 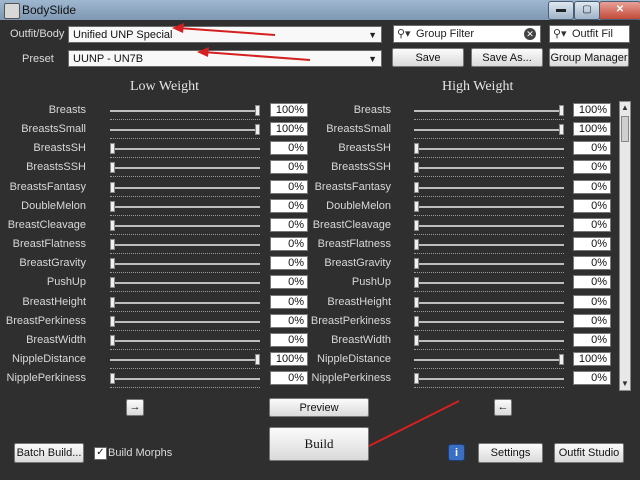 What do you see at coordinates (589, 453) in the screenshot?
I see `outfit-studio-button: Outfit Studio` at bounding box center [589, 453].